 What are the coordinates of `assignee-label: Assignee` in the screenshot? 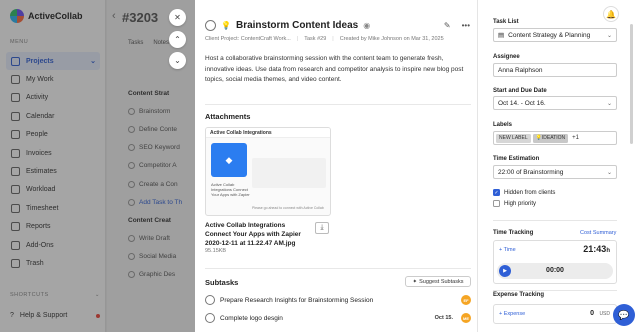 It's located at (506, 57).